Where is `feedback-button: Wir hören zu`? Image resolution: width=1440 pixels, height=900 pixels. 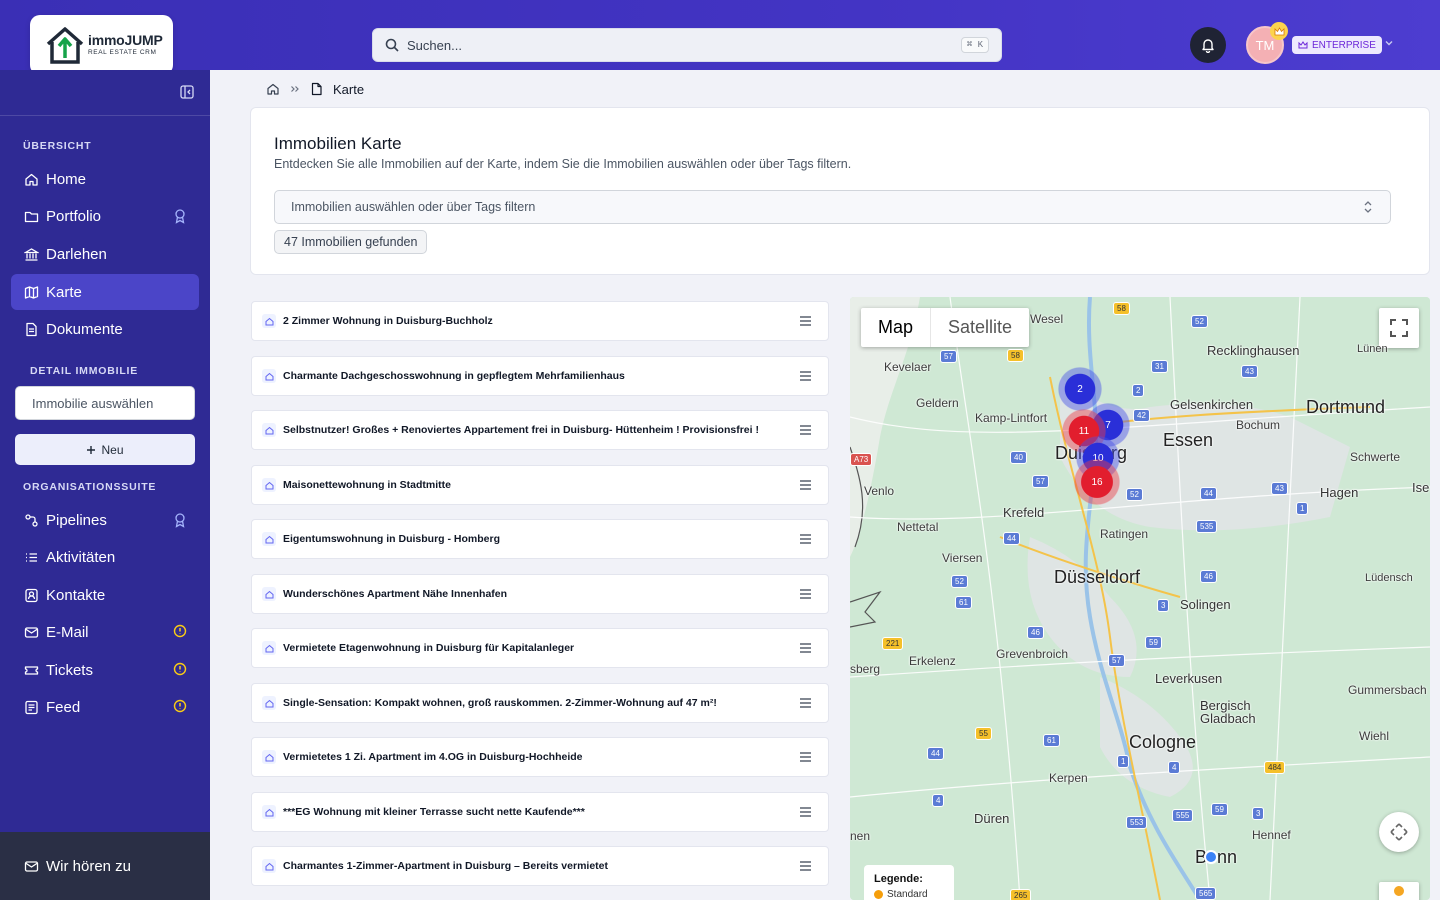
feedback-button: Wir hören zu is located at coordinates (105, 866).